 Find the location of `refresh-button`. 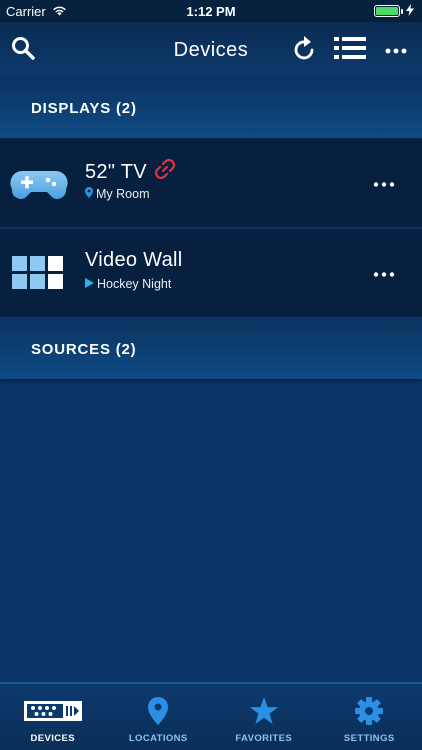

refresh-button is located at coordinates (305, 50).